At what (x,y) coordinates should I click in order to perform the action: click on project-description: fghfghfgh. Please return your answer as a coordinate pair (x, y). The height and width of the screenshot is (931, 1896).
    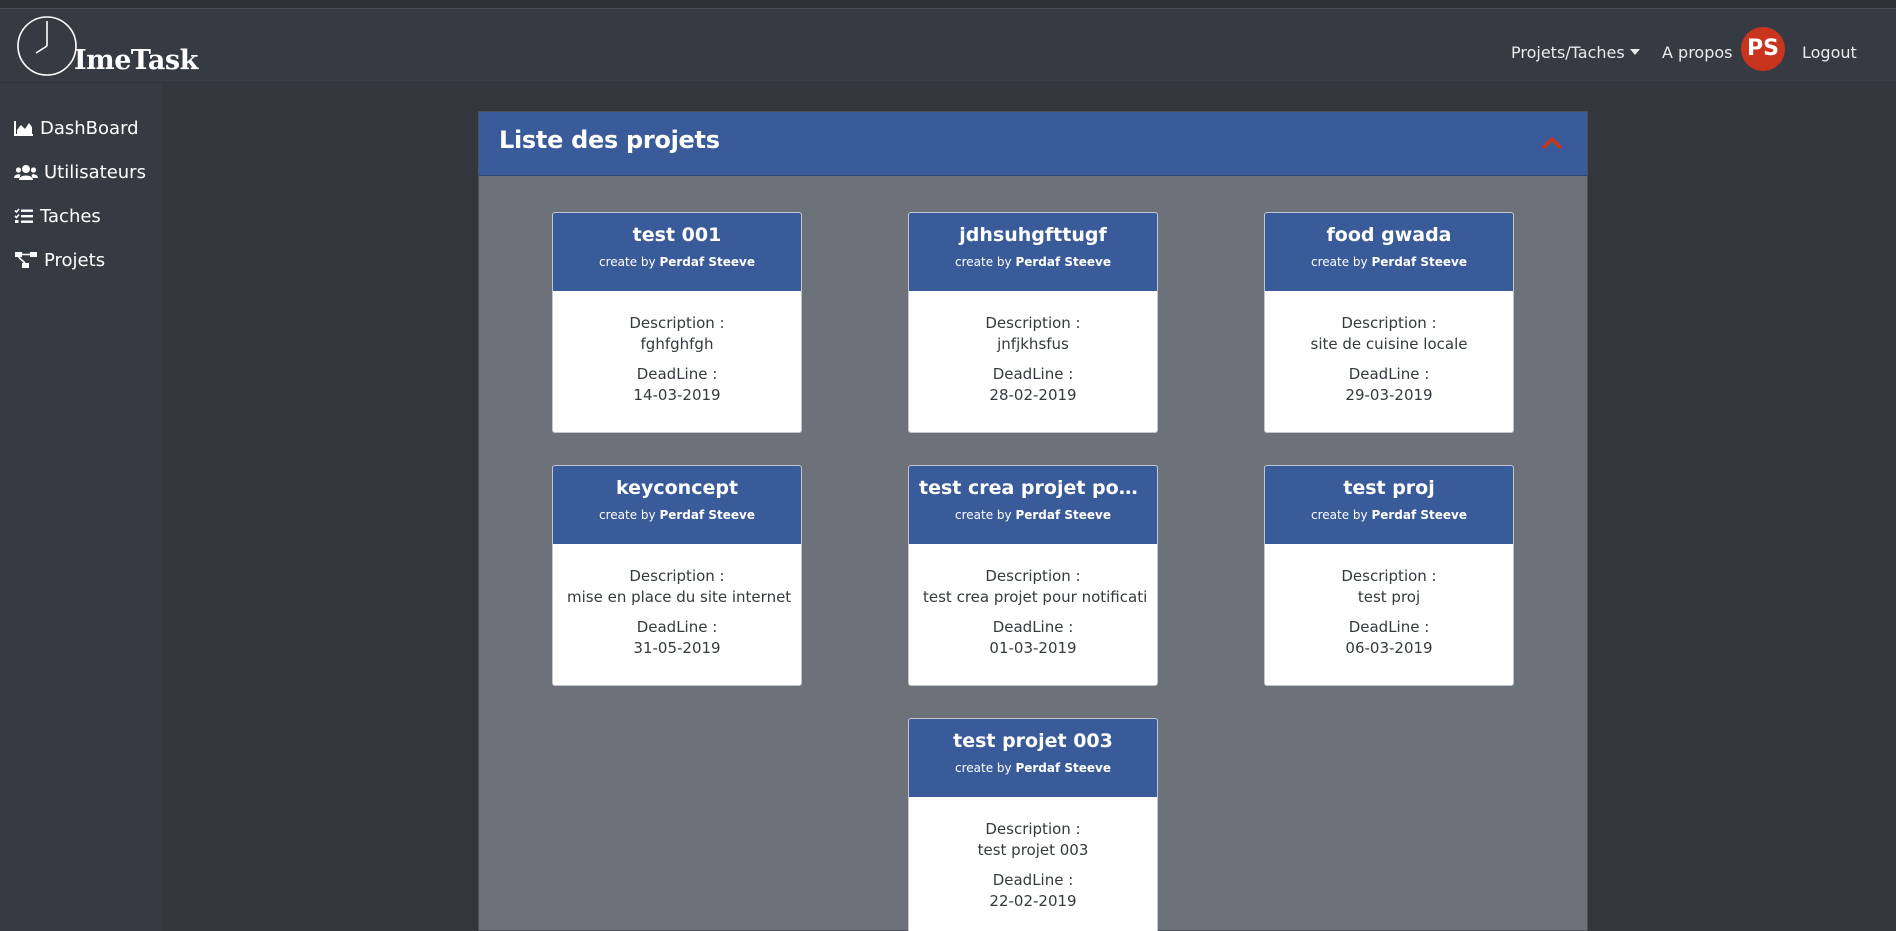
    Looking at the image, I should click on (677, 344).